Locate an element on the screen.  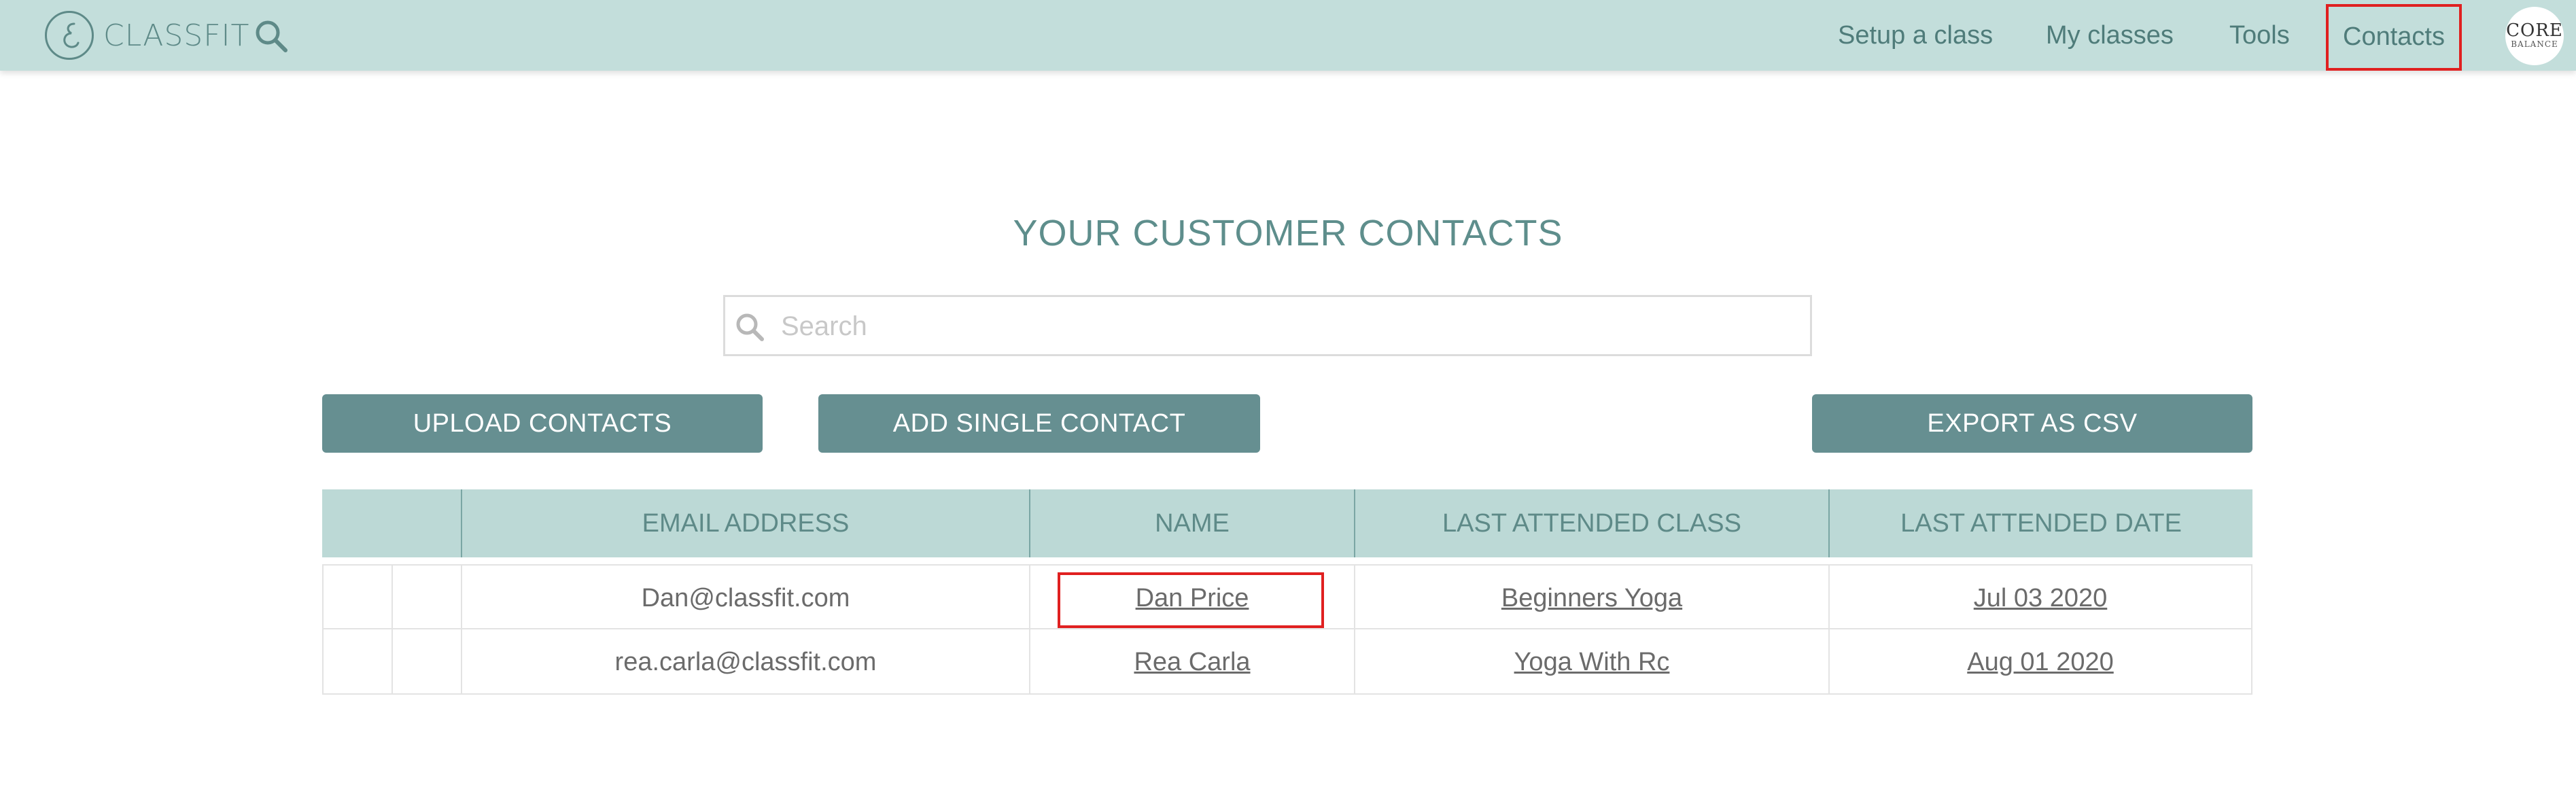
classfit-logo: CLASSFIT is located at coordinates (147, 35).